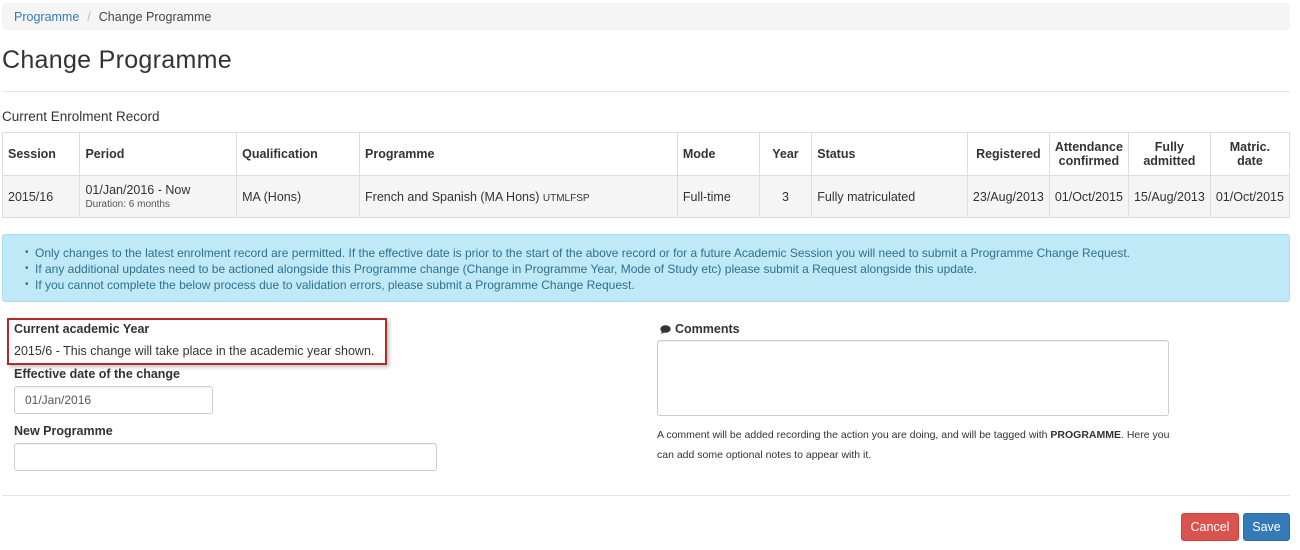 Image resolution: width=1300 pixels, height=550 pixels. Describe the element at coordinates (138, 190) in the screenshot. I see `period-range: 01/Jan/2016 - Now` at that location.